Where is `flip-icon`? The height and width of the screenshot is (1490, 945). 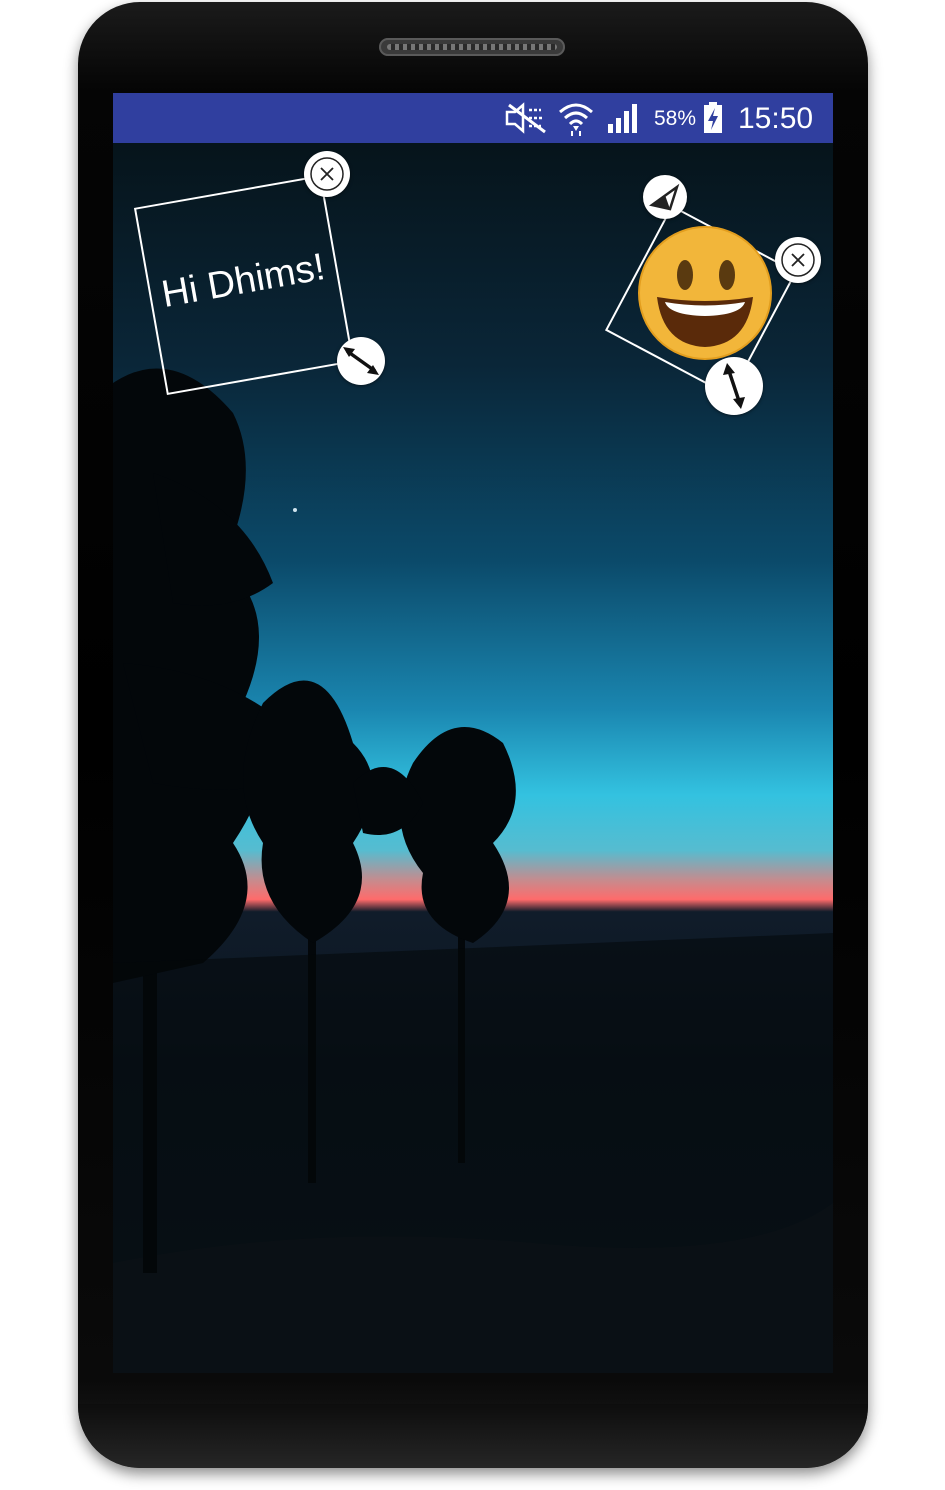
flip-icon is located at coordinates (664, 197).